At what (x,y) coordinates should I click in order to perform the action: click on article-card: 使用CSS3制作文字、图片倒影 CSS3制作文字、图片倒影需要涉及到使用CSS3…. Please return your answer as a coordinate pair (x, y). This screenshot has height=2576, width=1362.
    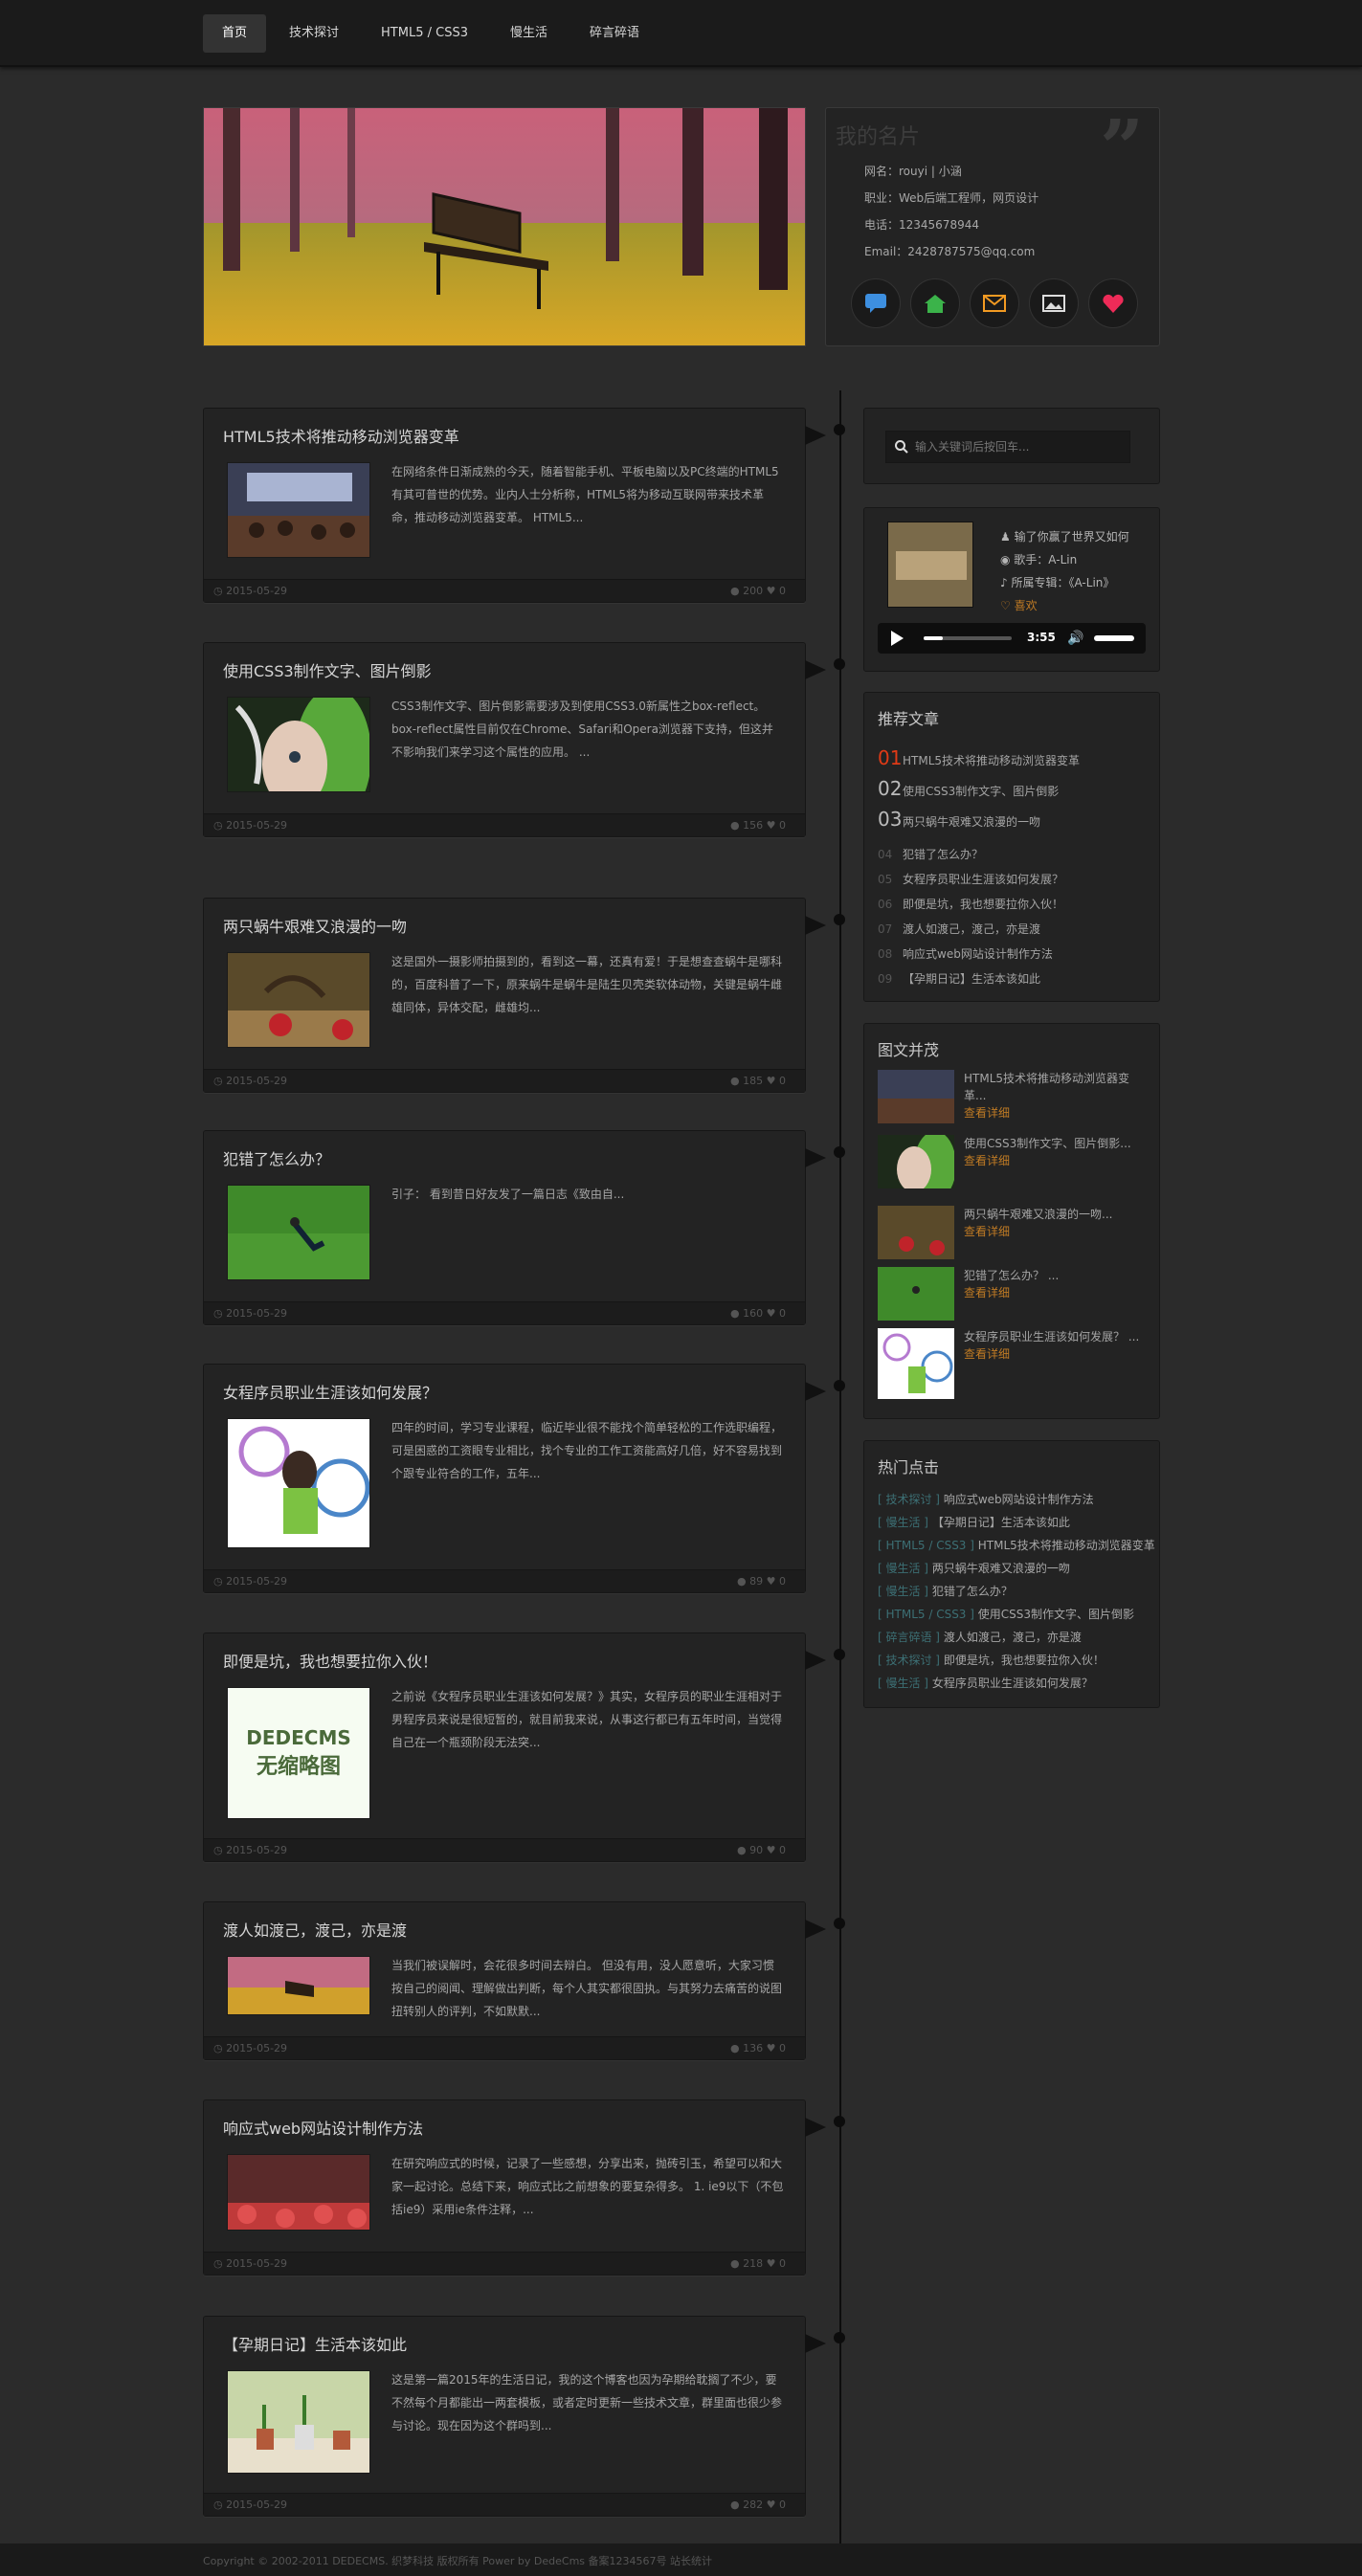
    Looking at the image, I should click on (514, 739).